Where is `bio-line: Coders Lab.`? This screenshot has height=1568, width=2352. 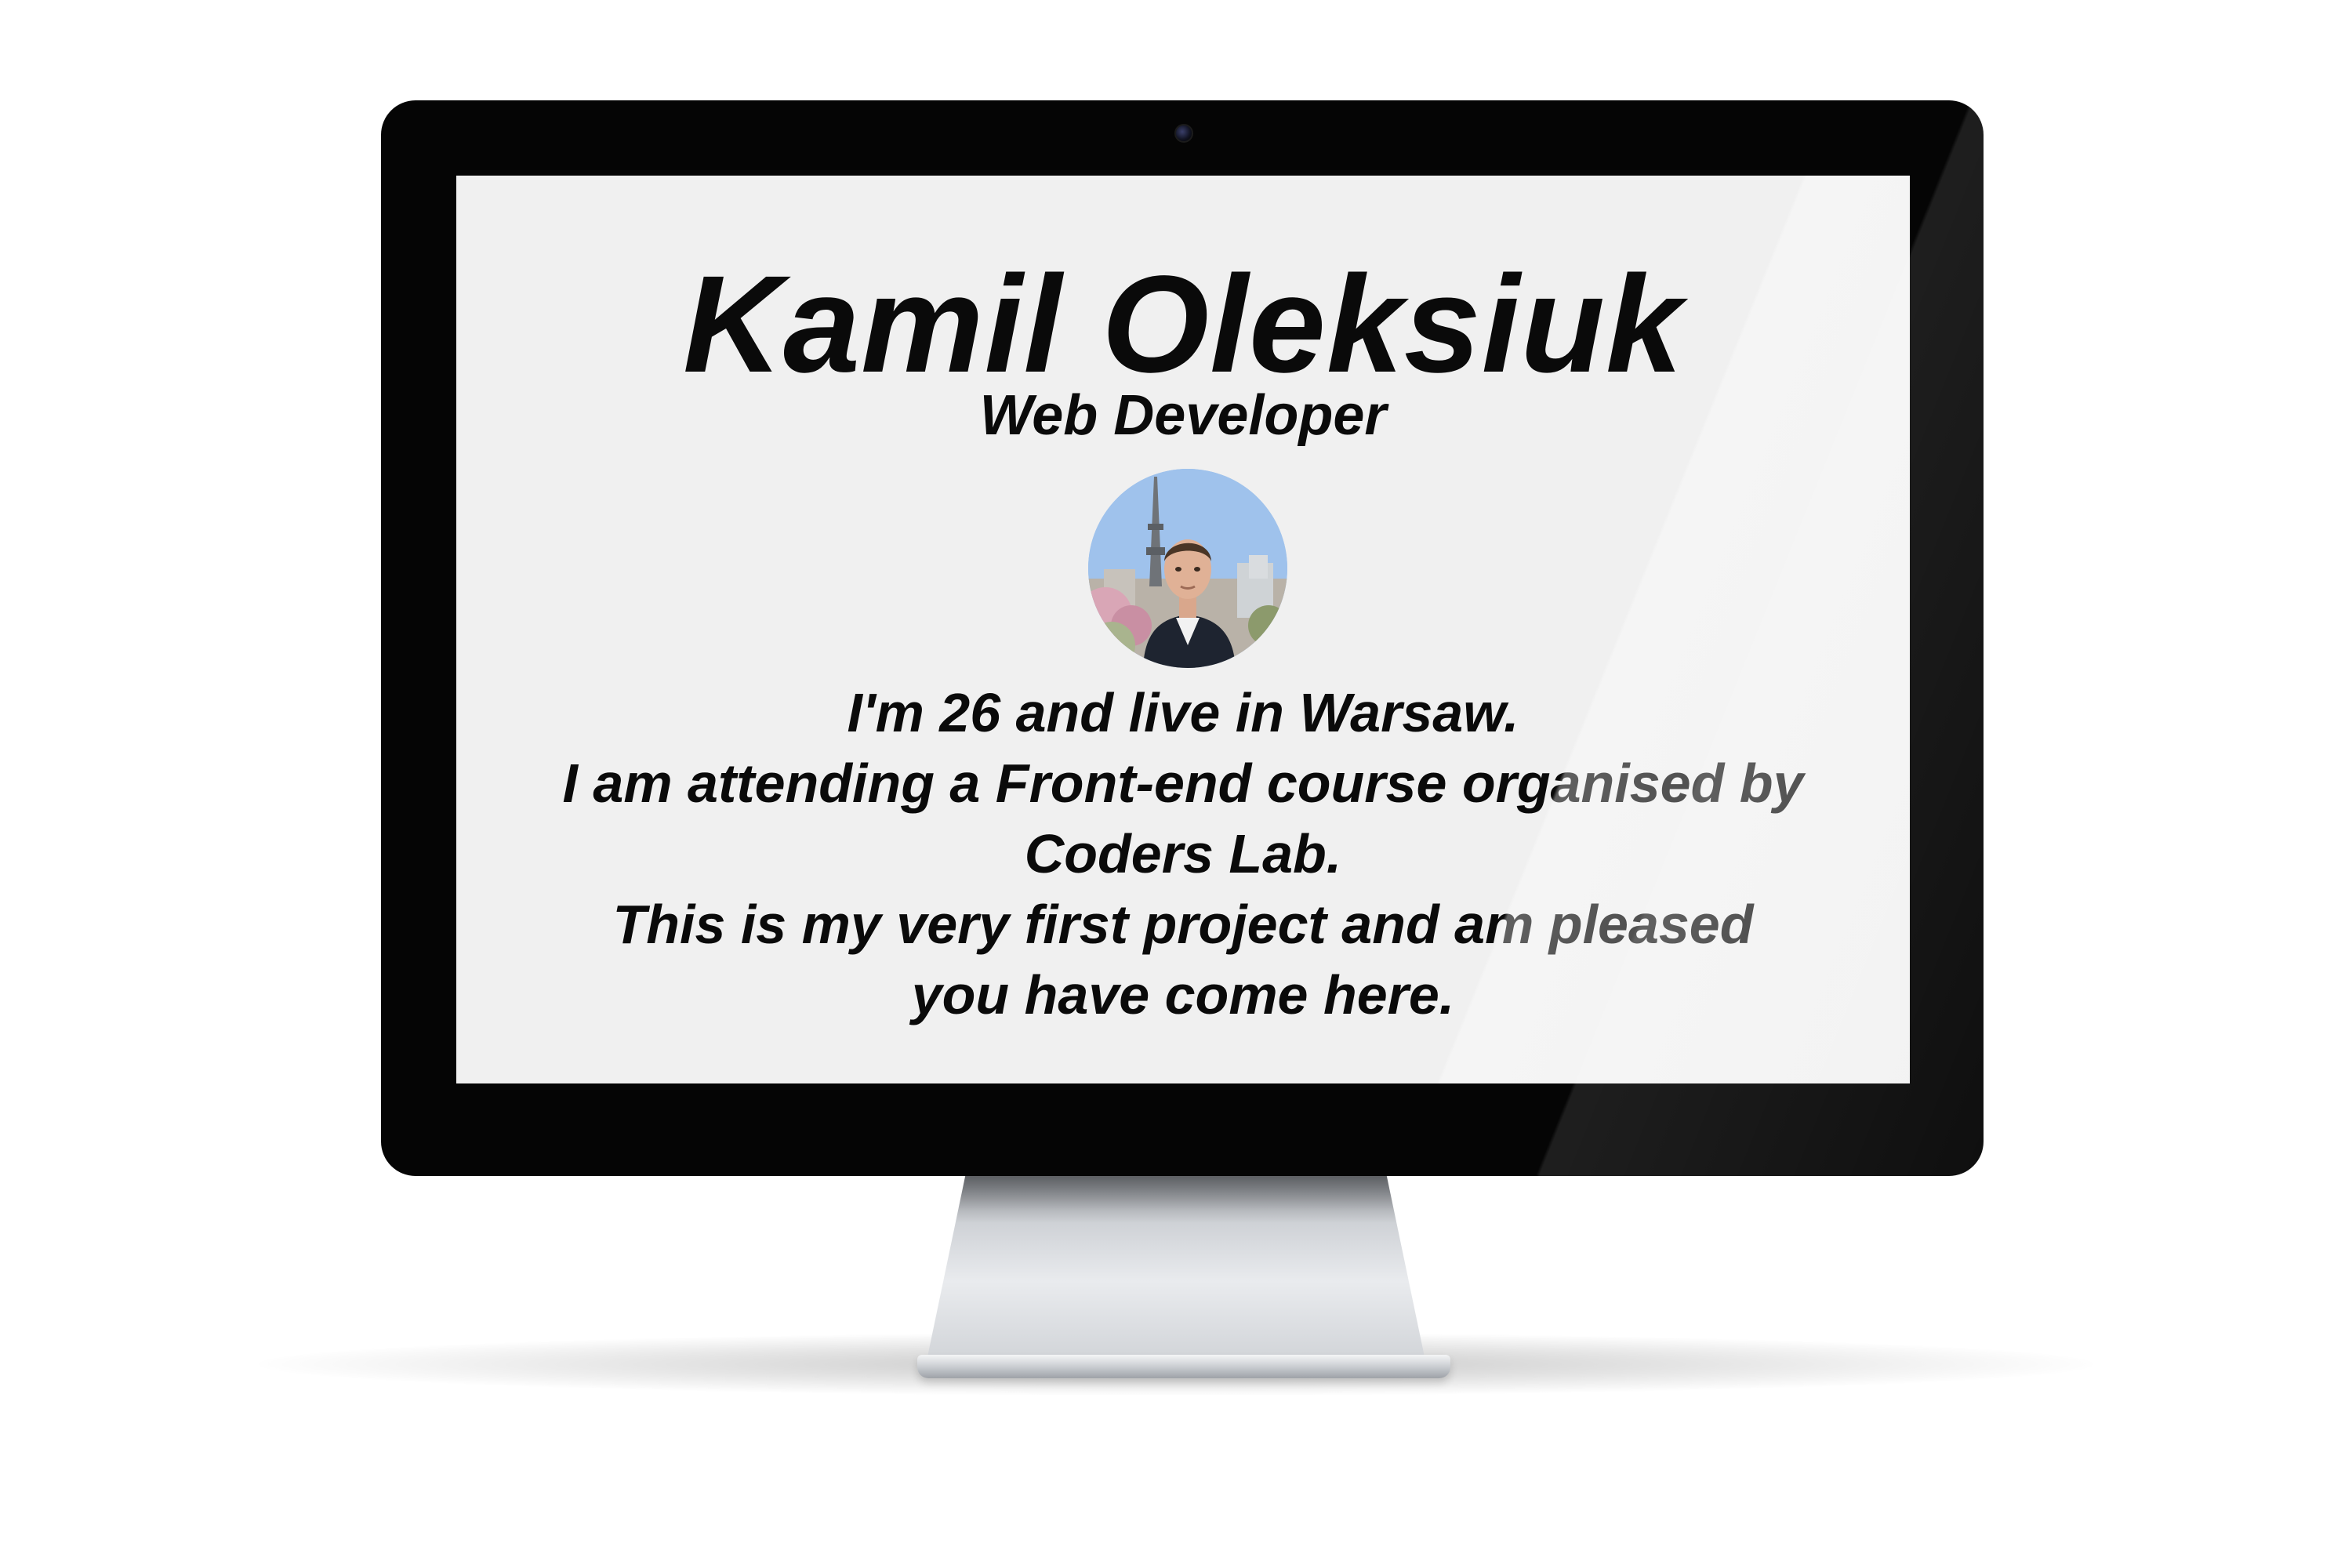
bio-line: Coders Lab. is located at coordinates (1183, 853).